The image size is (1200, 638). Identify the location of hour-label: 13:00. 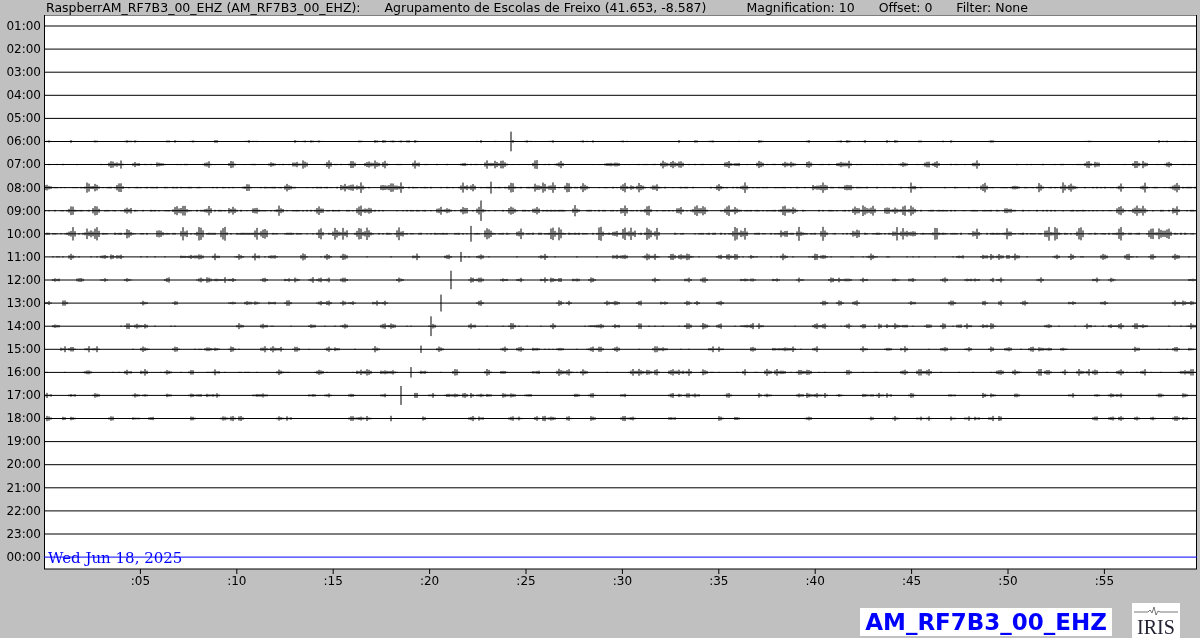
(23, 303).